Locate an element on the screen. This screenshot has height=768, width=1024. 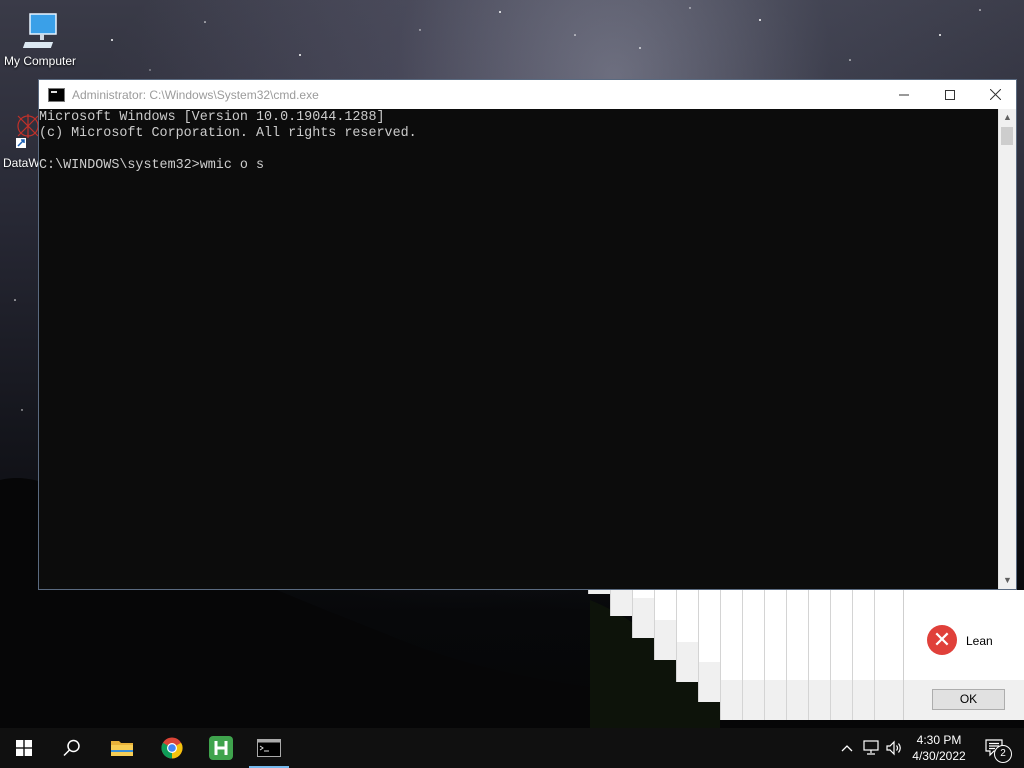
search-button is located at coordinates (72, 748).